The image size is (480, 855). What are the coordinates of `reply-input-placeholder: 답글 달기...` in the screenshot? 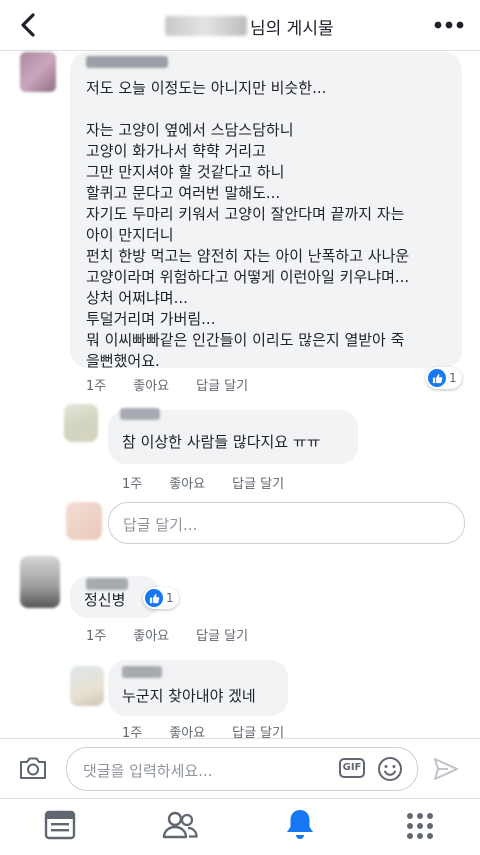 It's located at (160, 525).